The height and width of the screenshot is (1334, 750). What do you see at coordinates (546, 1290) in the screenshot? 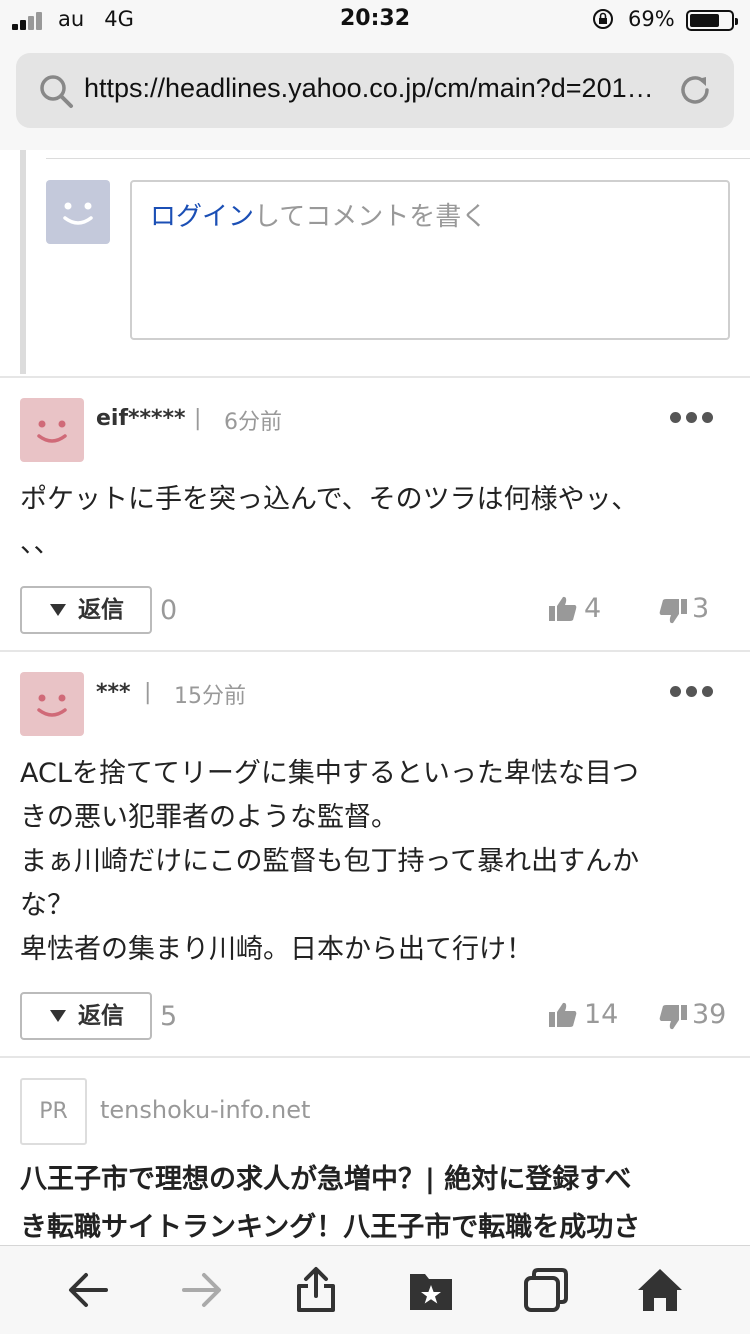
I see `tabs-icon` at bounding box center [546, 1290].